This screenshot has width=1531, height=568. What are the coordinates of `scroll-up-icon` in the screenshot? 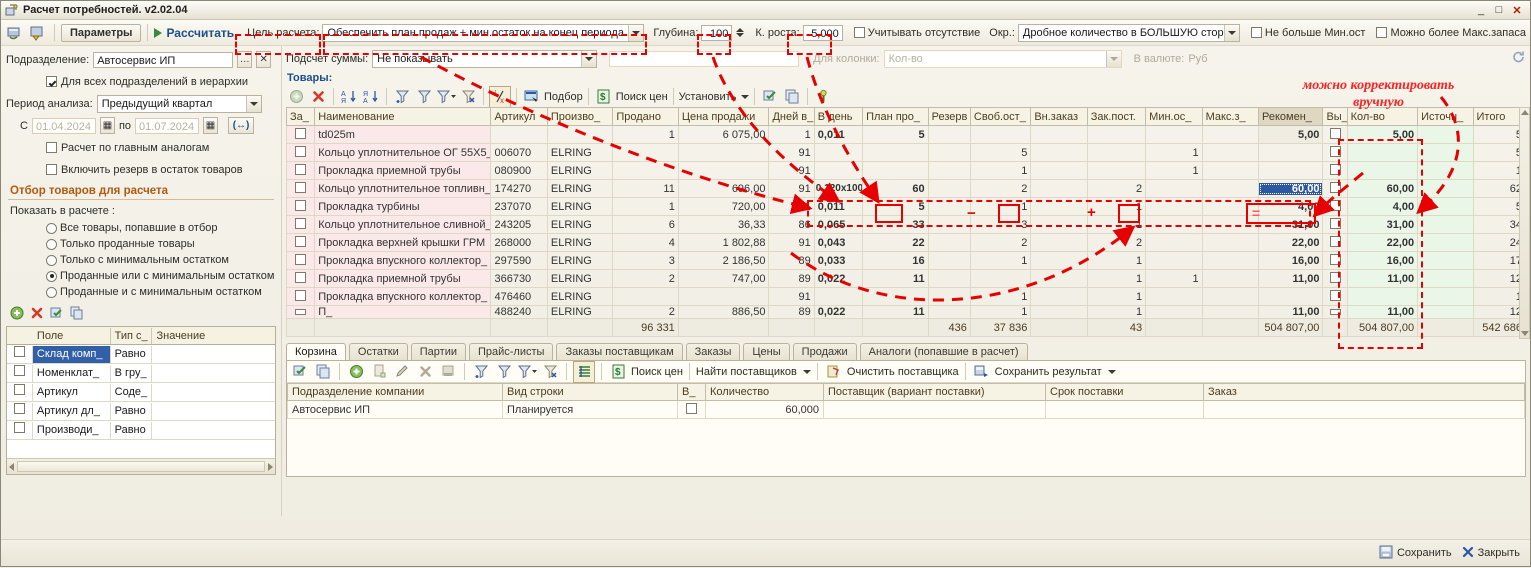 It's located at (1524, 112).